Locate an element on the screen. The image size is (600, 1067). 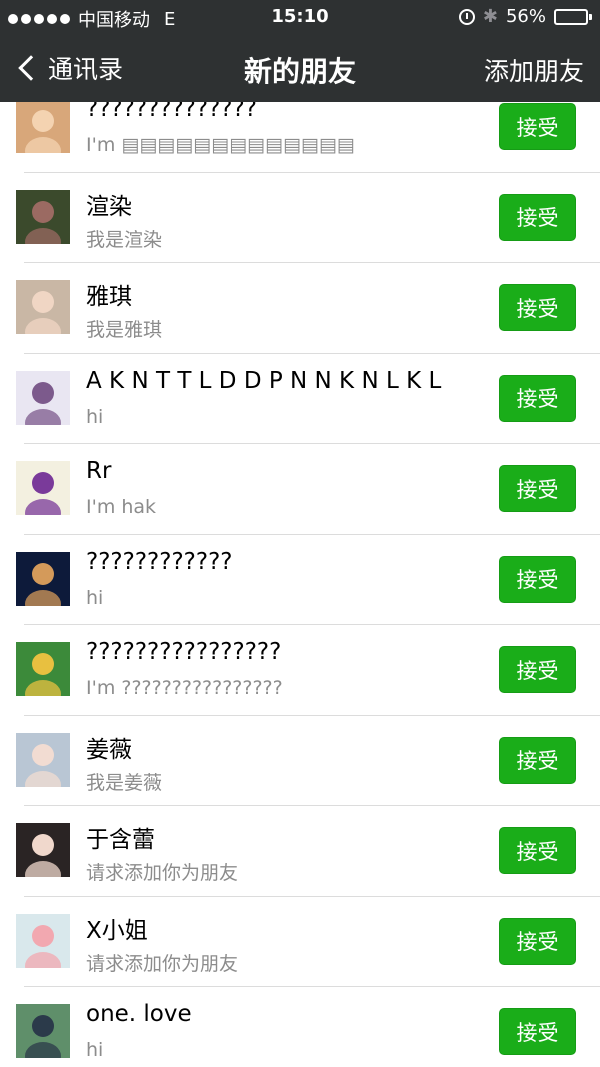
friend-request-row: ?????????????? I'm ▤▤▤▤▤▤▤▤▤▤▤▤▤ 接受 is located at coordinates (300, 137).